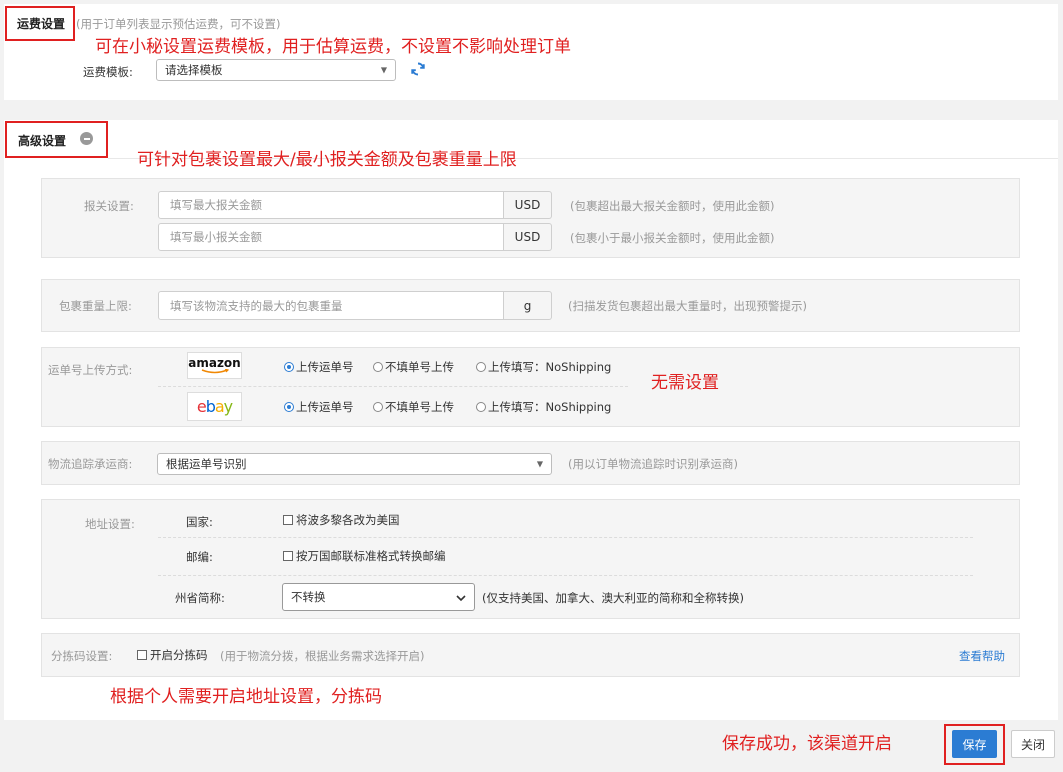  What do you see at coordinates (199, 522) in the screenshot?
I see `address-country-label: 国家:` at bounding box center [199, 522].